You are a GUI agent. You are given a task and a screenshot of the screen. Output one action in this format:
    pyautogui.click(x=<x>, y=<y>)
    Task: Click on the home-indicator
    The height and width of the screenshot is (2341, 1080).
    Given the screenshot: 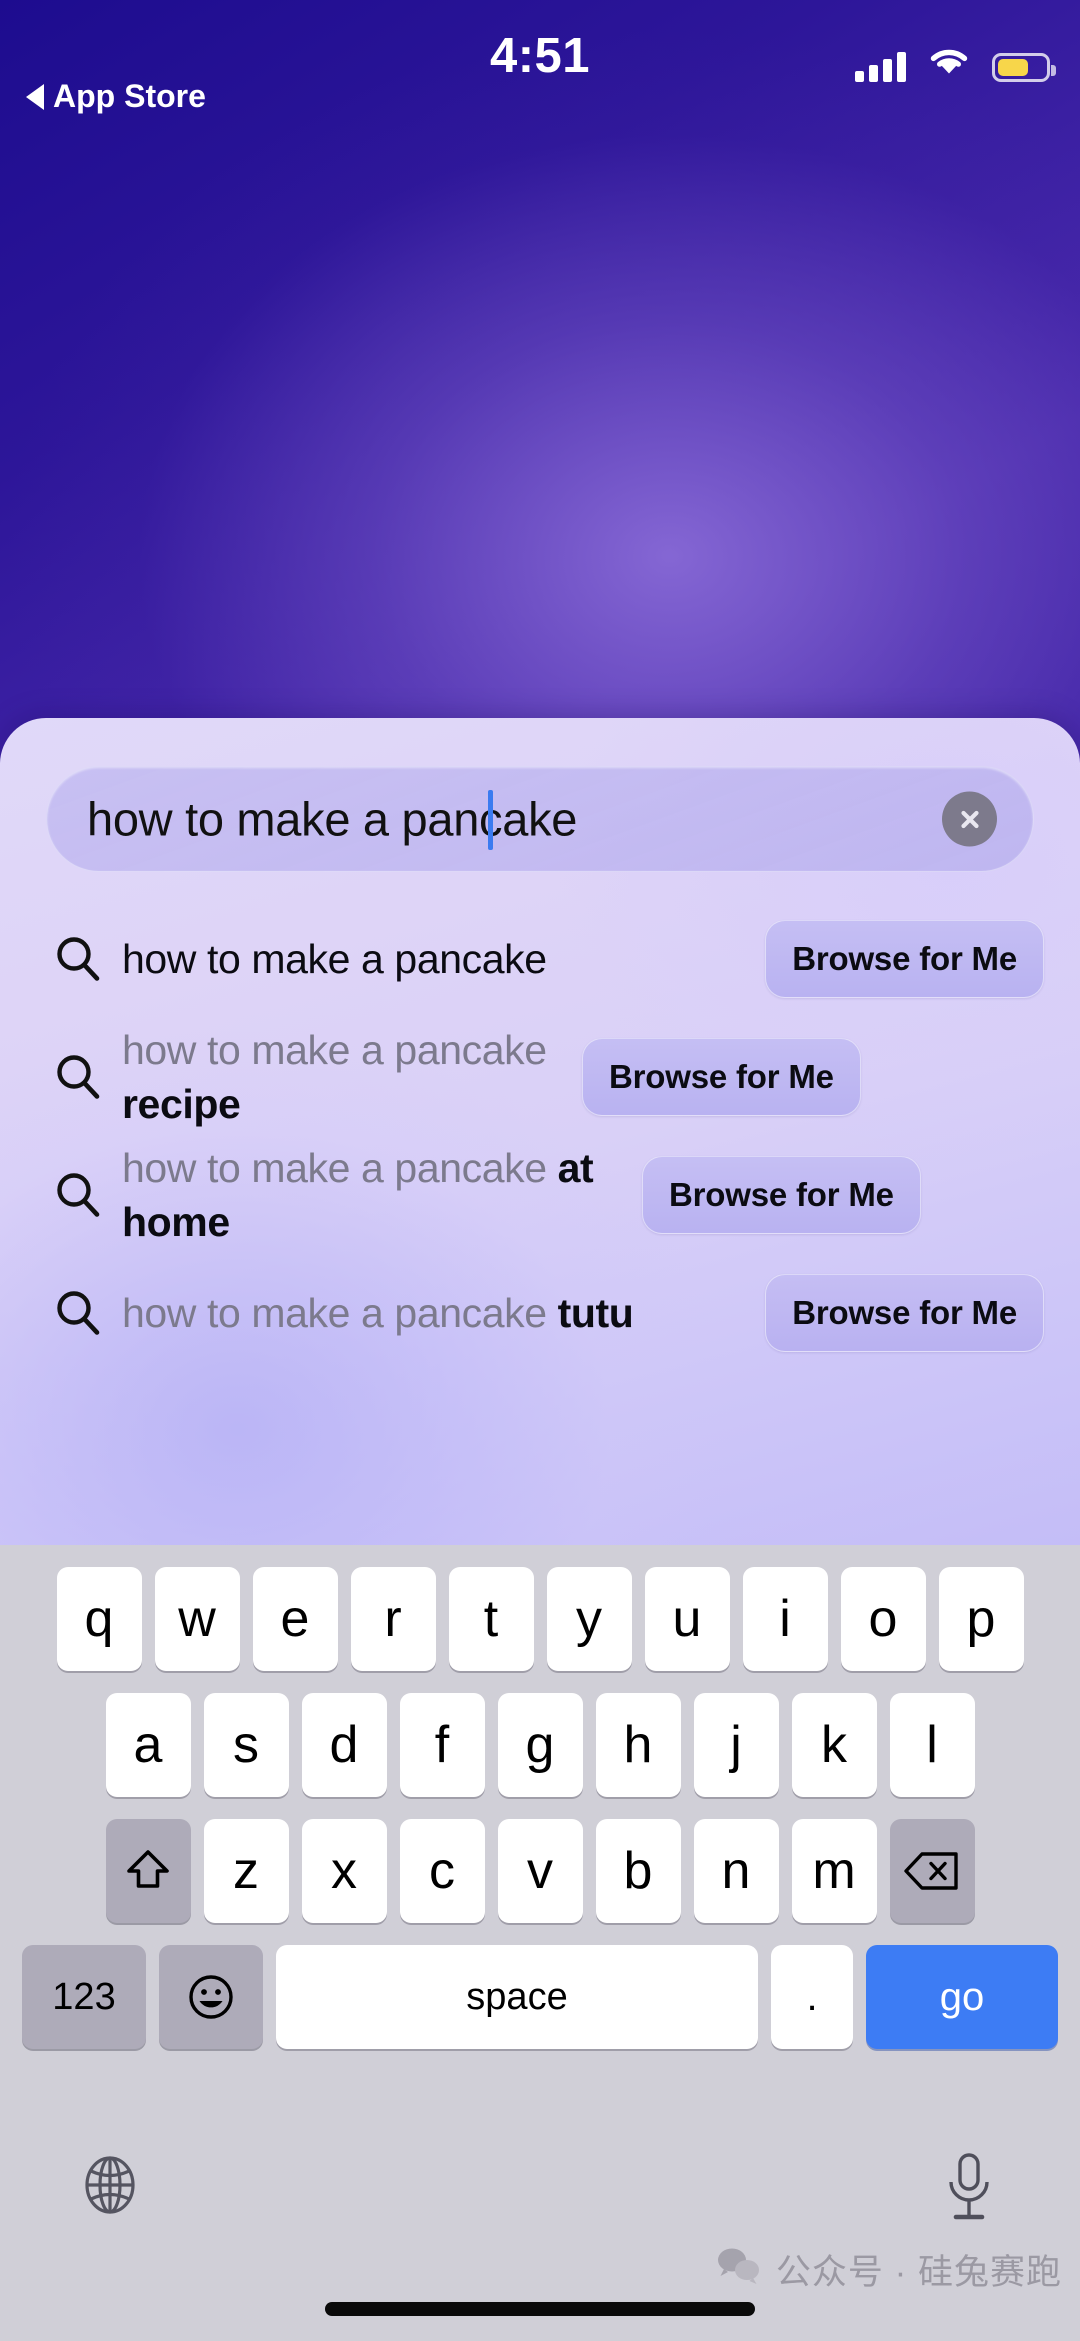 What is the action you would take?
    pyautogui.click(x=540, y=2309)
    